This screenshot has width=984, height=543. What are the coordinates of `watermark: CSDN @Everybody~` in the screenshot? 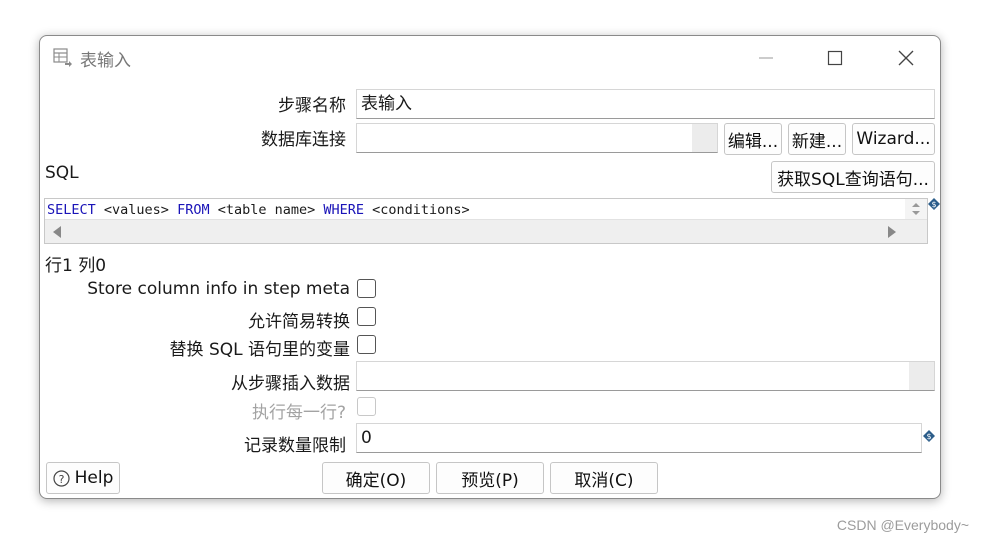 It's located at (902, 525).